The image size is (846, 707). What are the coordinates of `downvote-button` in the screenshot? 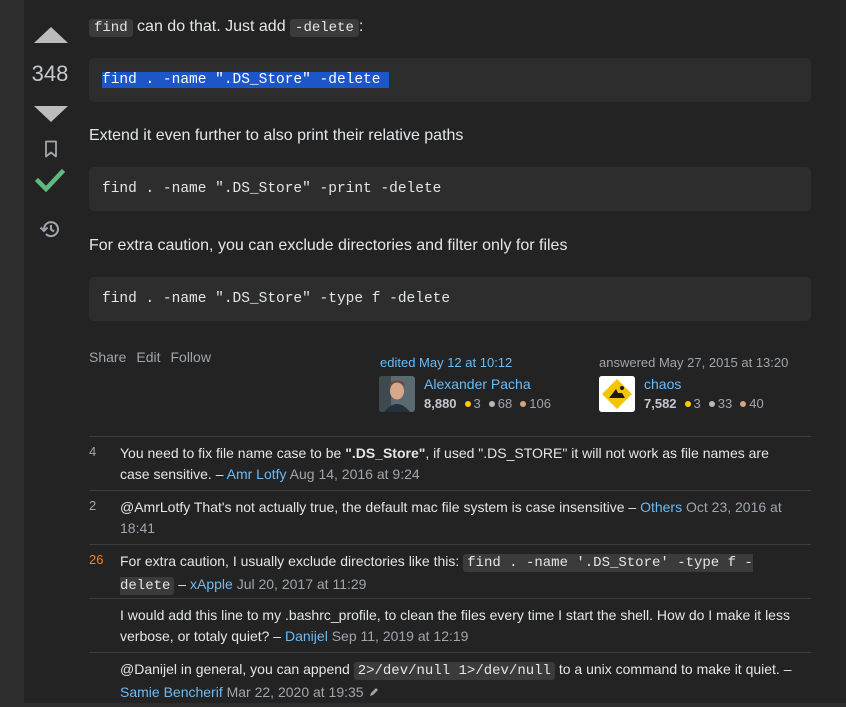 It's located at (51, 114).